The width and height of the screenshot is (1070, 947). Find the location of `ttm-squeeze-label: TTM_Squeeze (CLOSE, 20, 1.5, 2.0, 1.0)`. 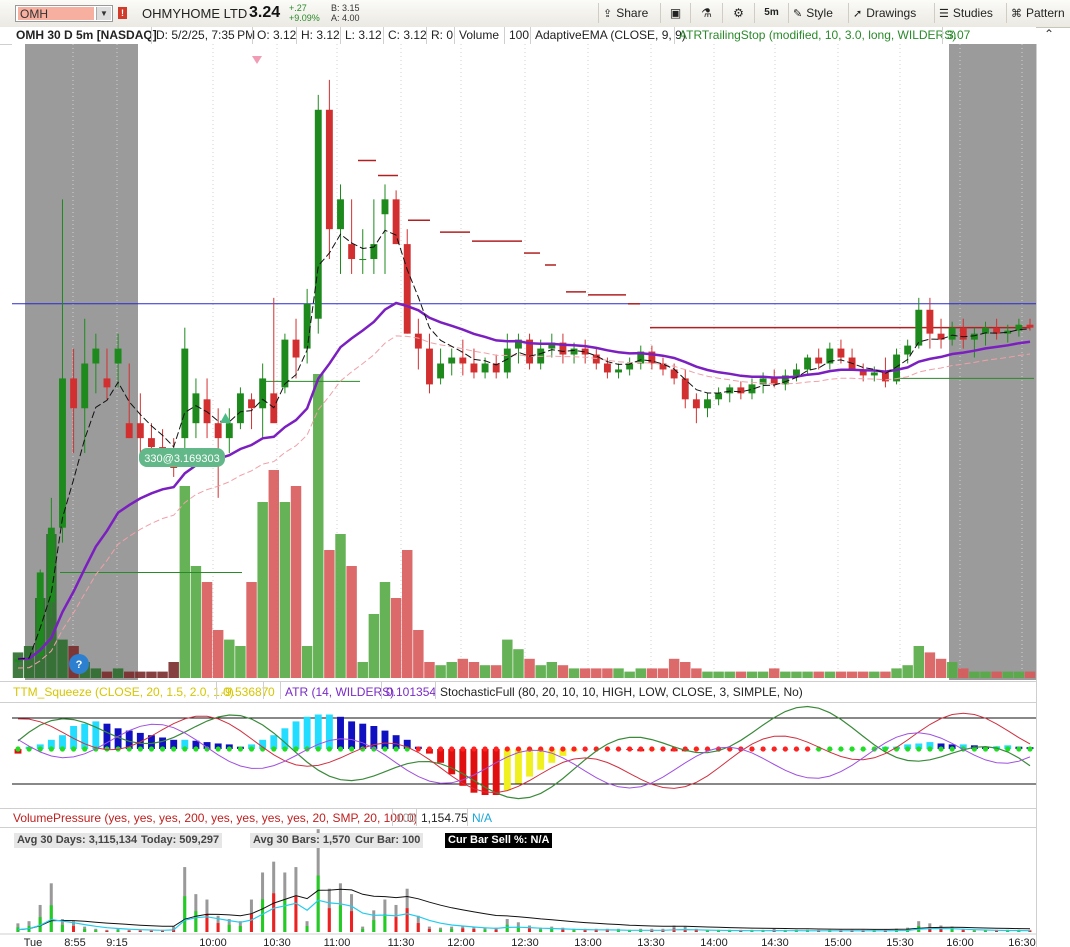

ttm-squeeze-label: TTM_Squeeze (CLOSE, 20, 1.5, 2.0, 1.0) is located at coordinates (123, 692).